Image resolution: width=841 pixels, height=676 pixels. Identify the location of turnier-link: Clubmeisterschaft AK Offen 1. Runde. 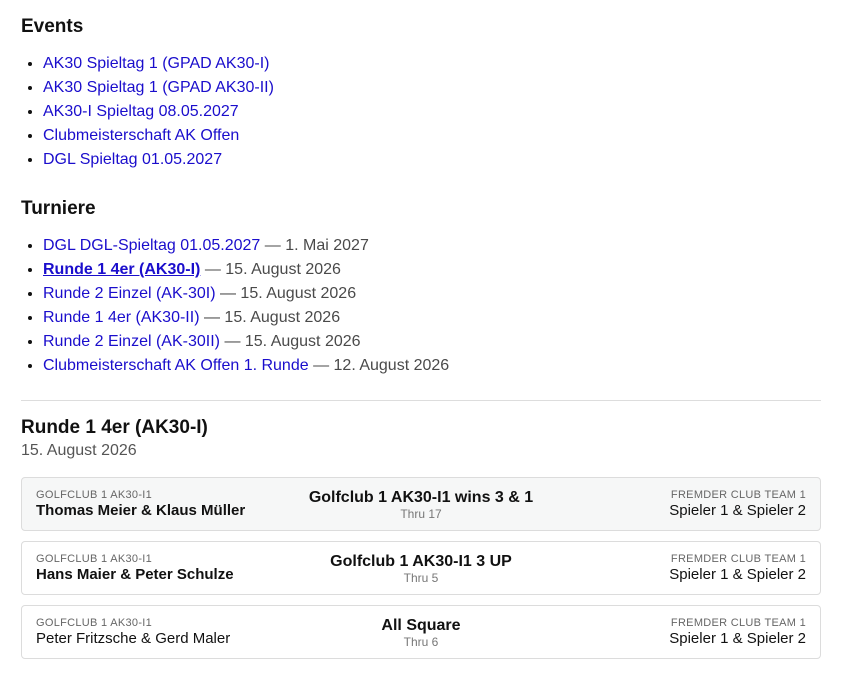
(176, 365).